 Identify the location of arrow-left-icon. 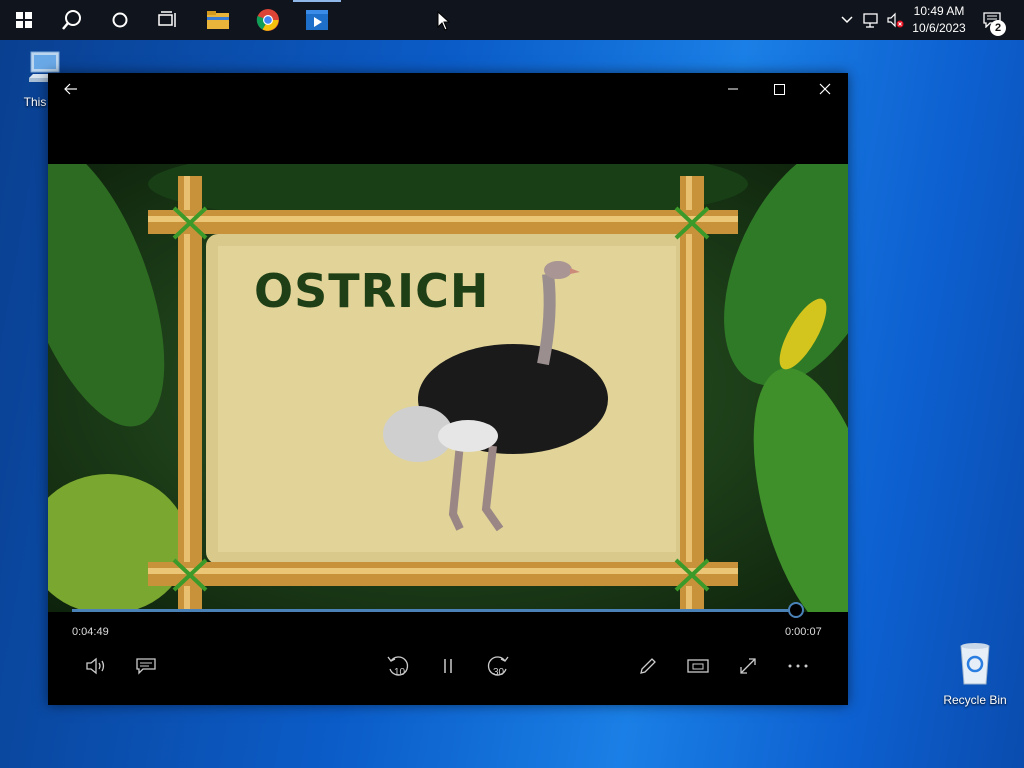
(70, 89).